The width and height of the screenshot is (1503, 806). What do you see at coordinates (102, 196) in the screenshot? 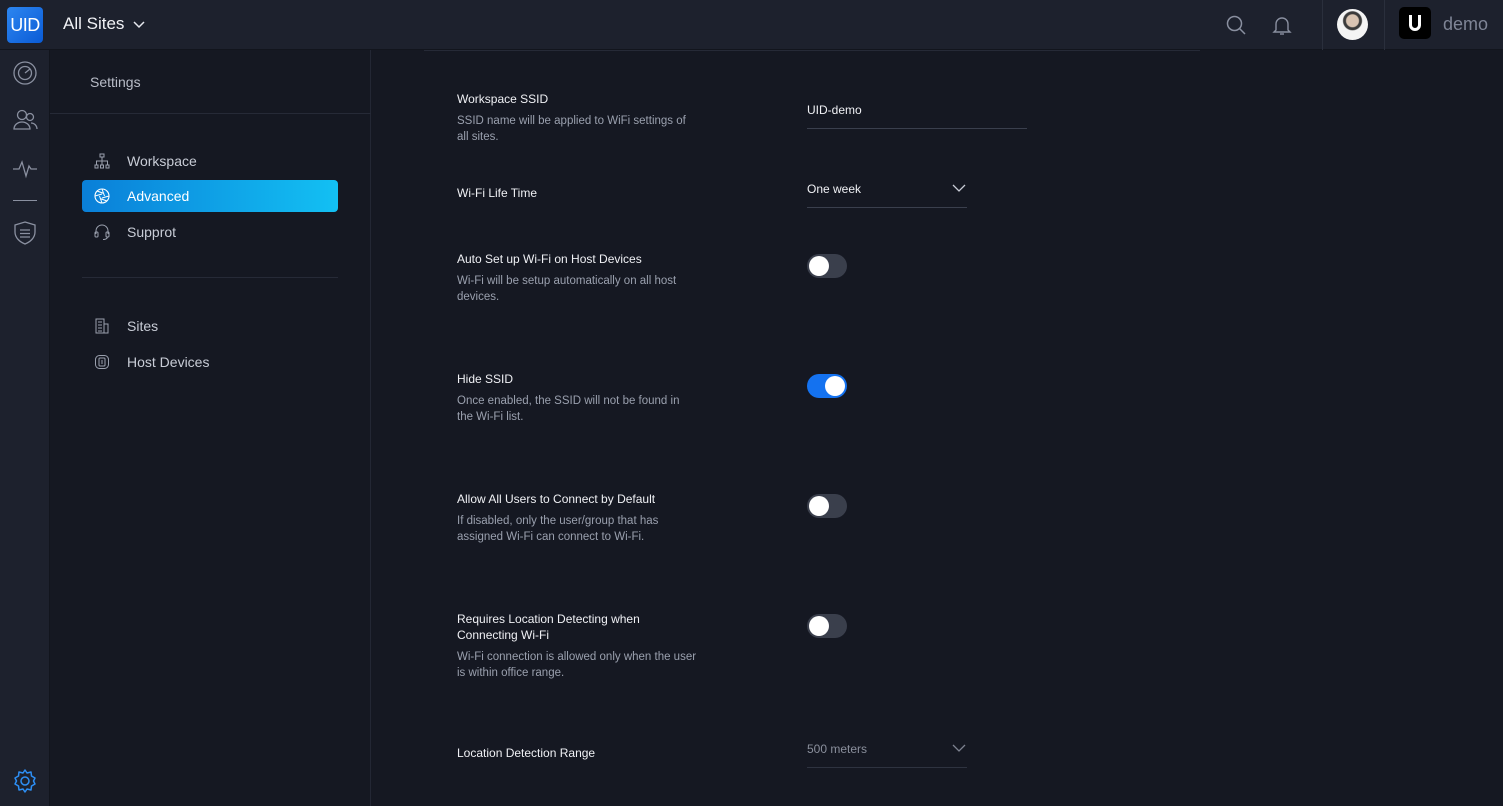
I see `aperture-icon` at bounding box center [102, 196].